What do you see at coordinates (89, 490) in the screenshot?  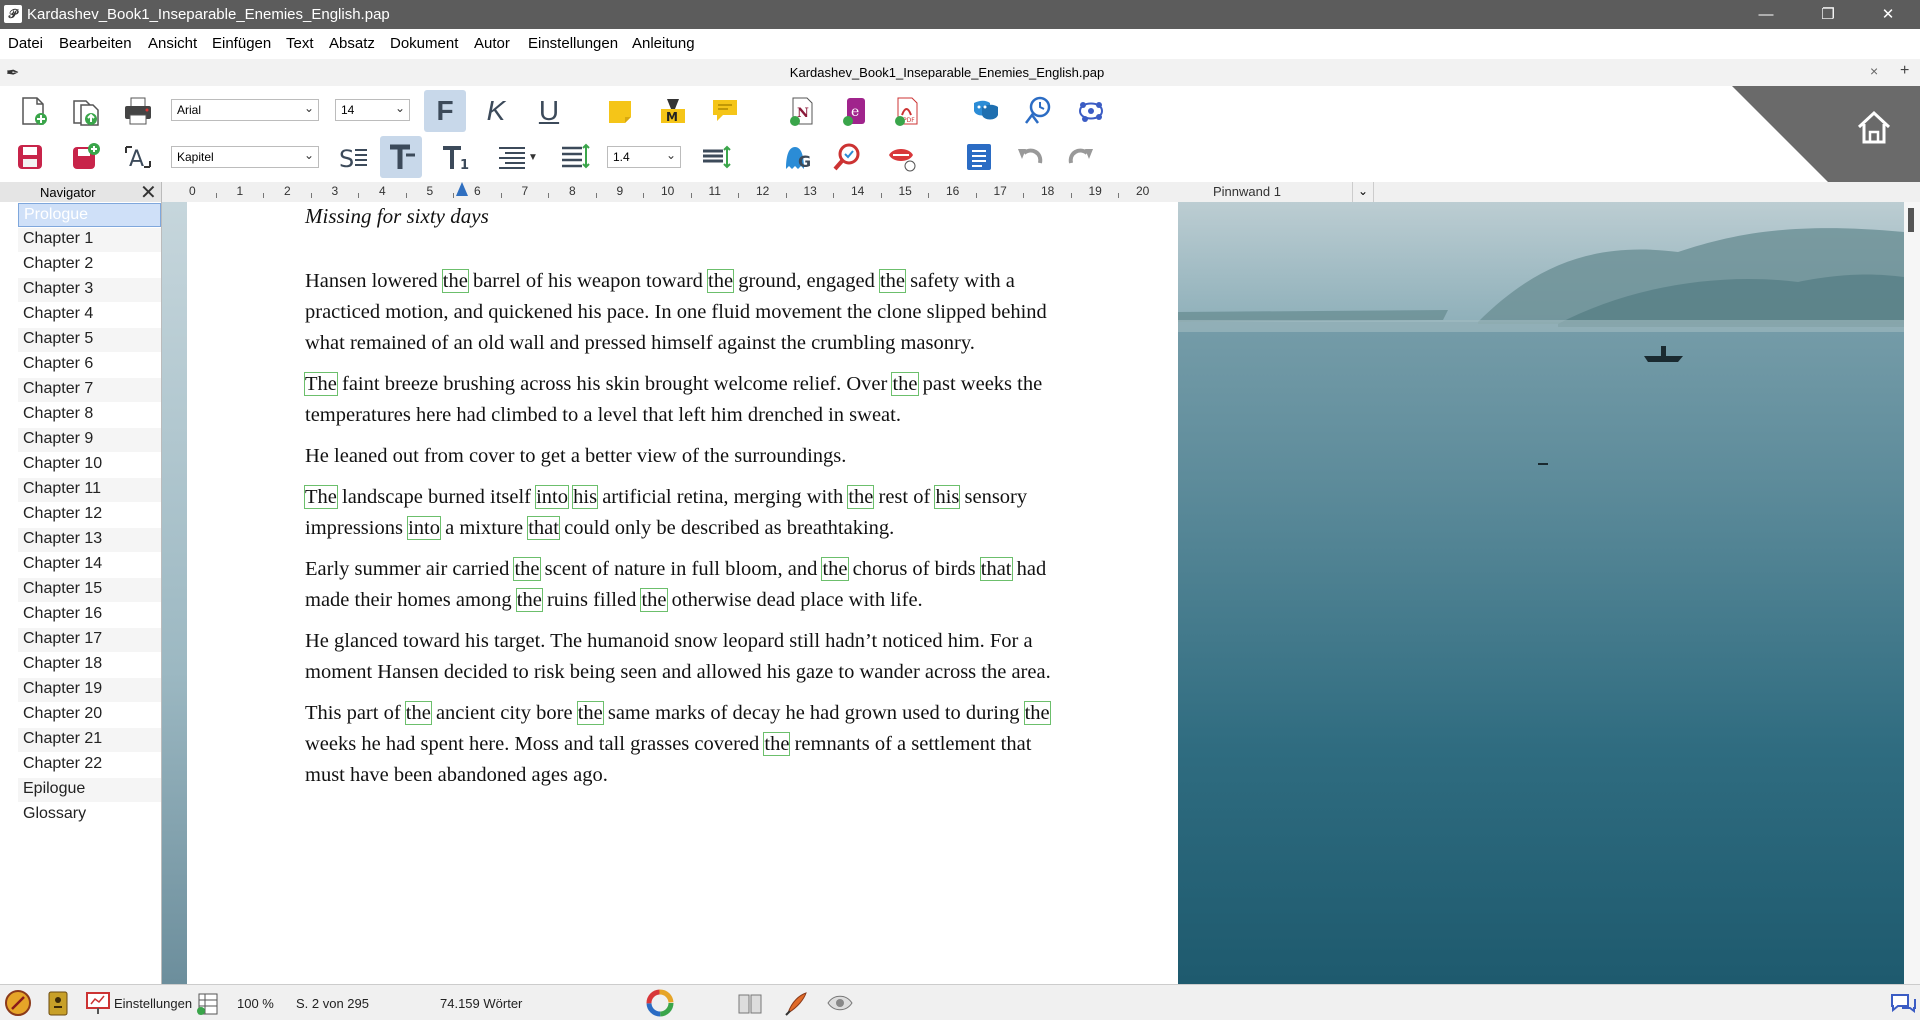 I see `navigator-item: Chapter 11` at bounding box center [89, 490].